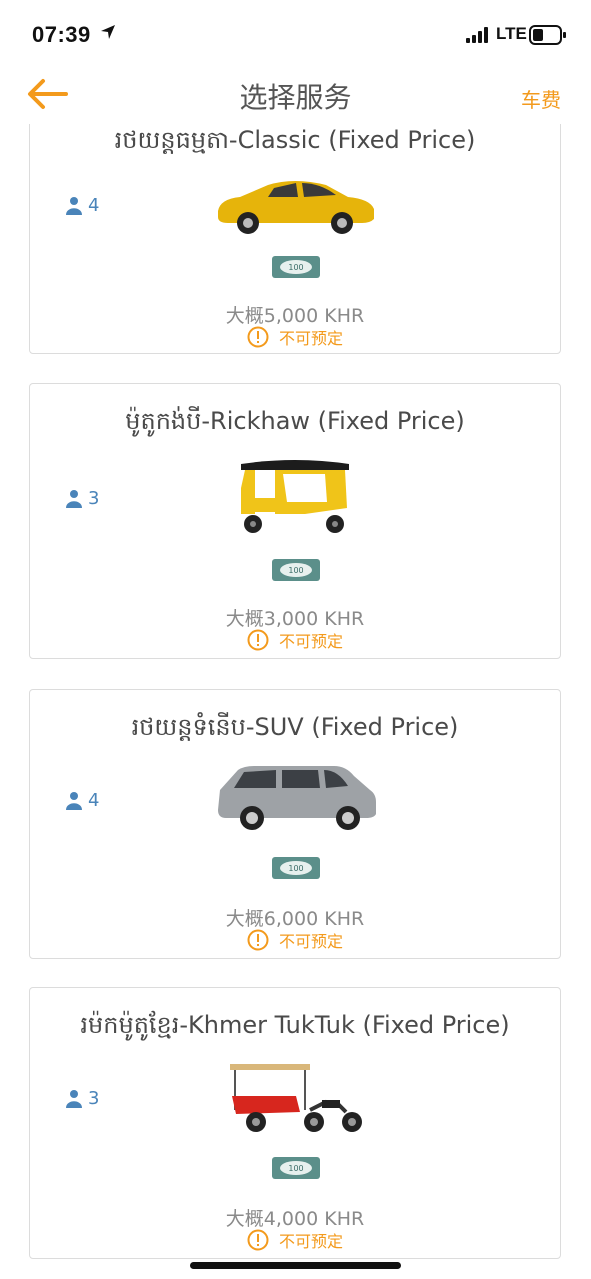 Image resolution: width=591 pixels, height=1279 pixels. Describe the element at coordinates (297, 798) in the screenshot. I see `suv-icon` at that location.